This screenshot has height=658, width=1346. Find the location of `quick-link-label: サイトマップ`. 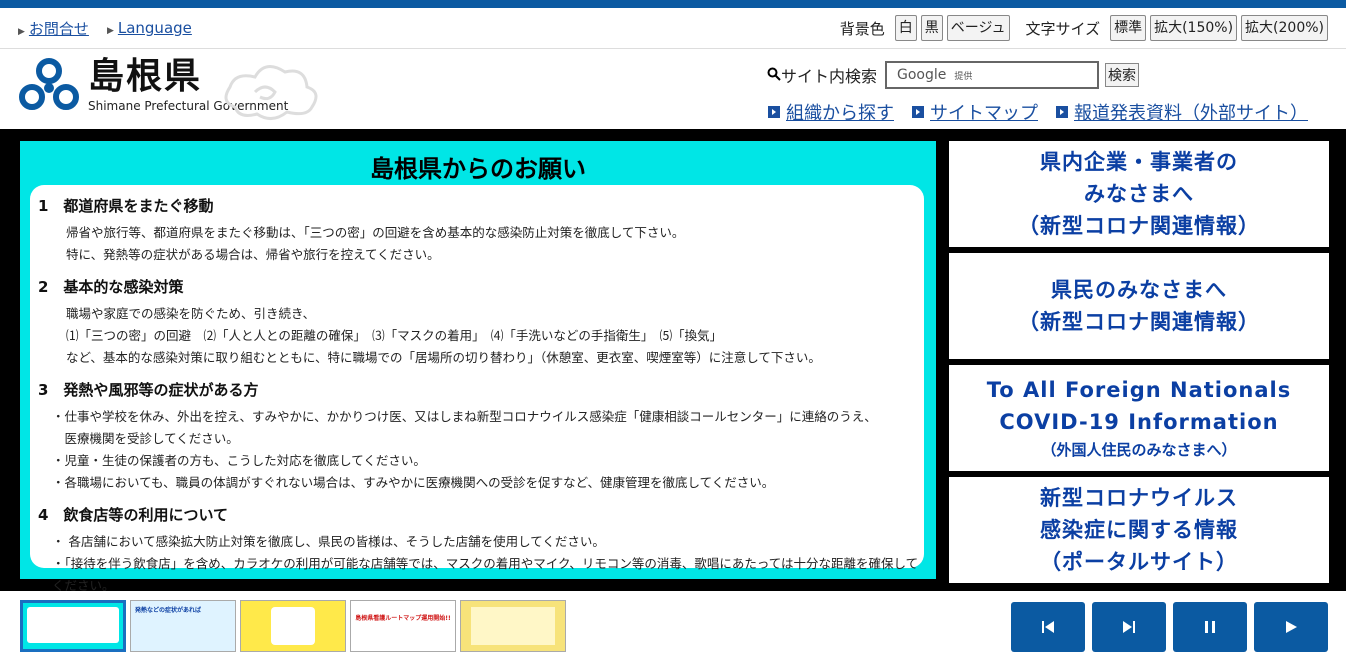

quick-link-label: サイトマップ is located at coordinates (984, 113).